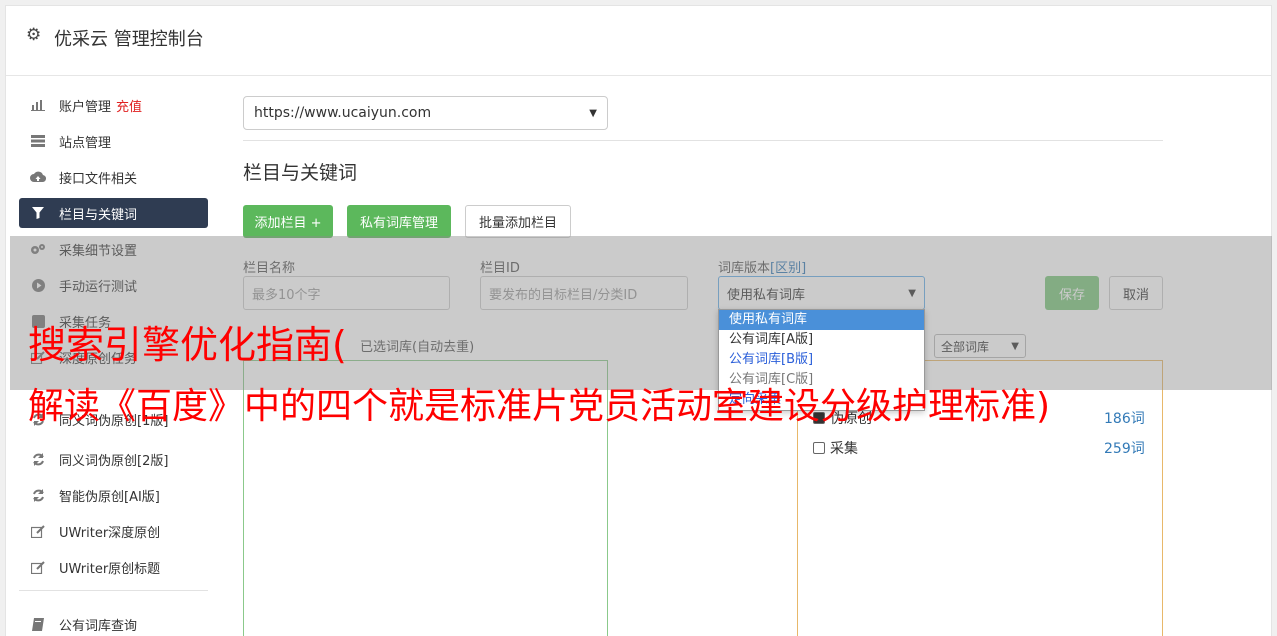 The image size is (1277, 636). Describe the element at coordinates (85, 107) in the screenshot. I see `sidebar-item-label: 账户管理` at that location.